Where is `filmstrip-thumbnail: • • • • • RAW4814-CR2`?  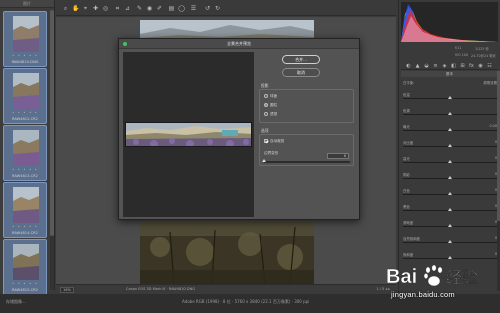 filmstrip-thumbnail: • • • • • RAW4814-CR2 is located at coordinates (25, 210).